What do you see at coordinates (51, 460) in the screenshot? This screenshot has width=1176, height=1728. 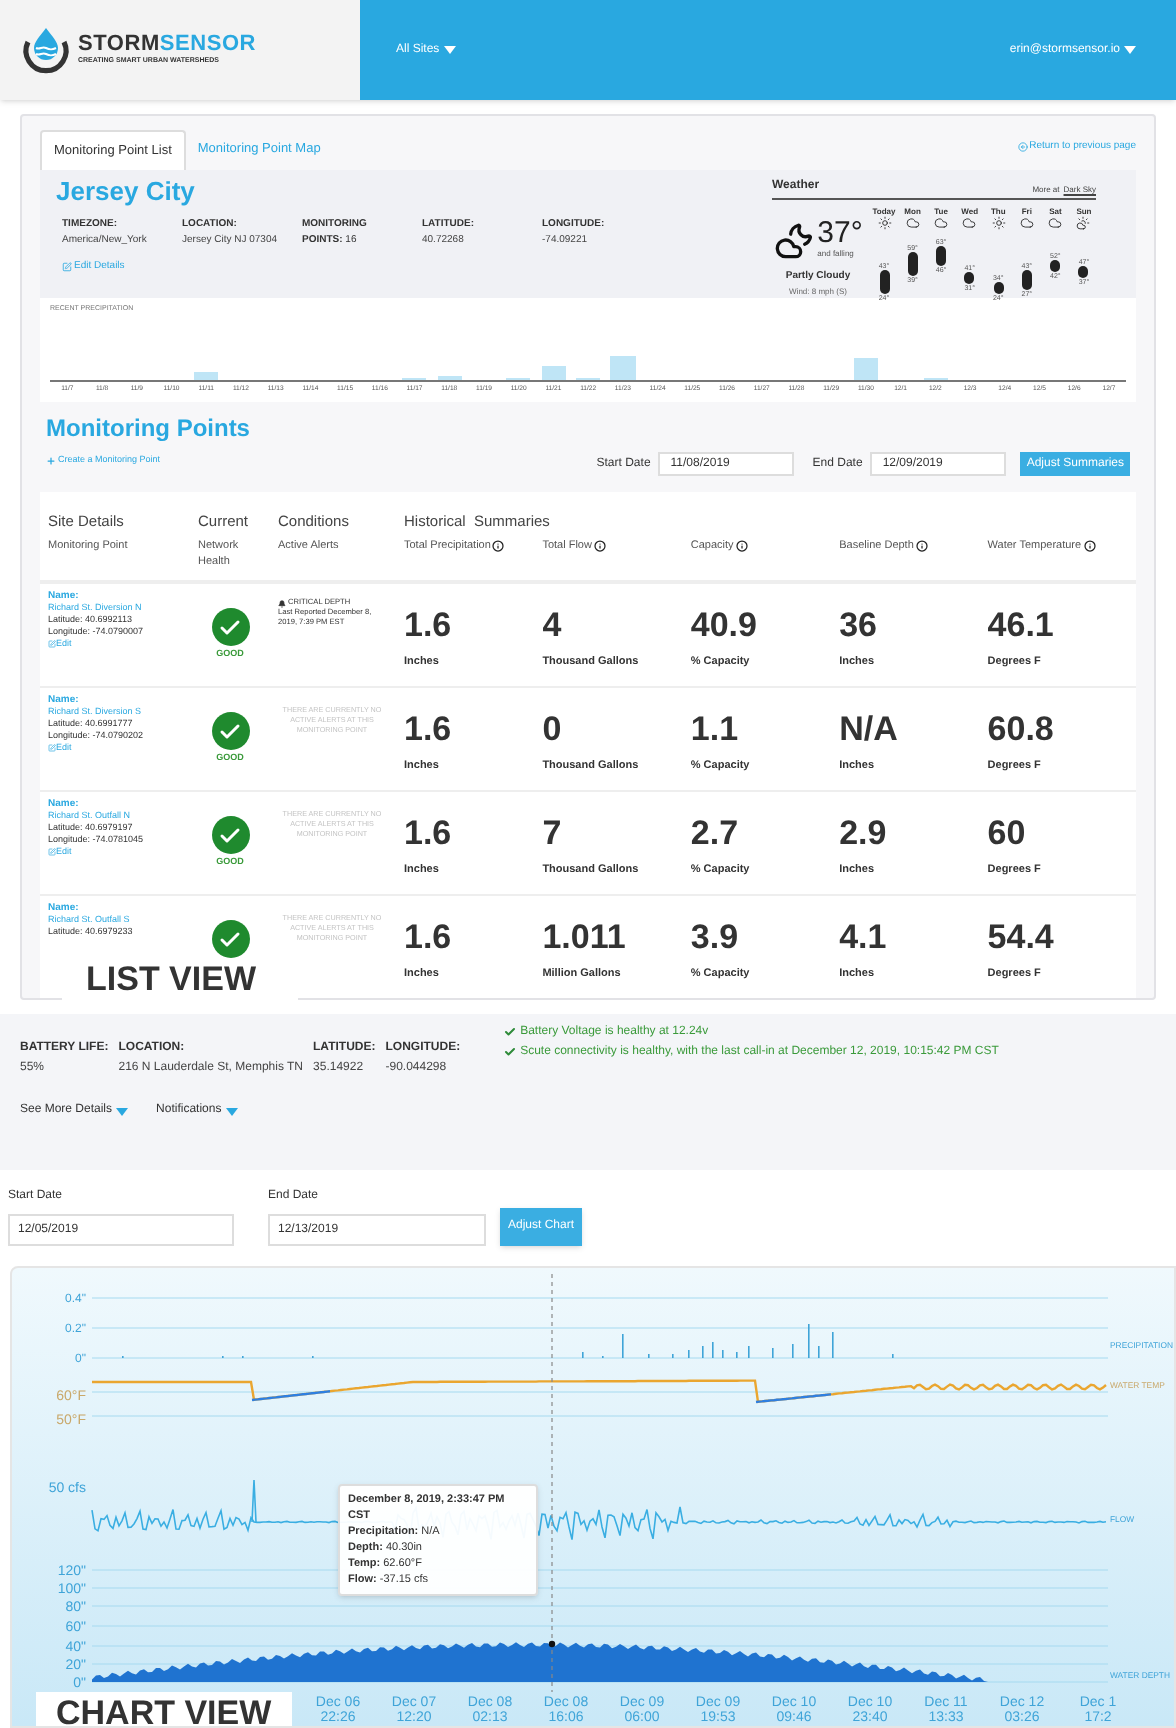 I see `plus-icon` at bounding box center [51, 460].